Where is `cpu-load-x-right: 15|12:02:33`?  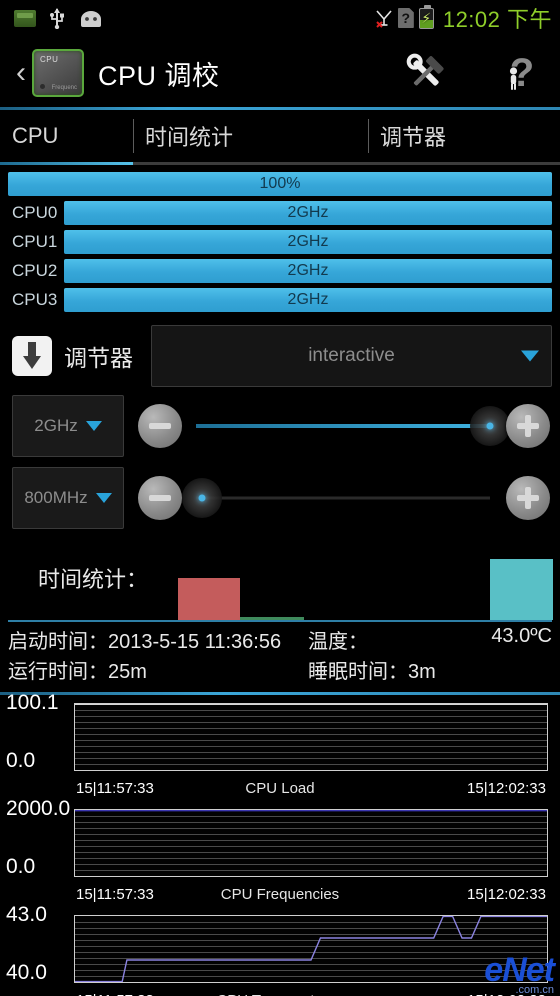
cpu-load-x-right: 15|12:02:33 is located at coordinates (506, 788).